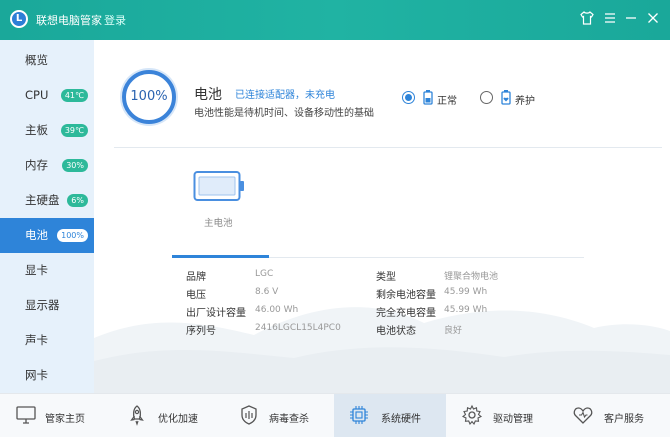 Image resolution: width=670 pixels, height=437 pixels. What do you see at coordinates (249, 415) in the screenshot?
I see `shield-icon` at bounding box center [249, 415].